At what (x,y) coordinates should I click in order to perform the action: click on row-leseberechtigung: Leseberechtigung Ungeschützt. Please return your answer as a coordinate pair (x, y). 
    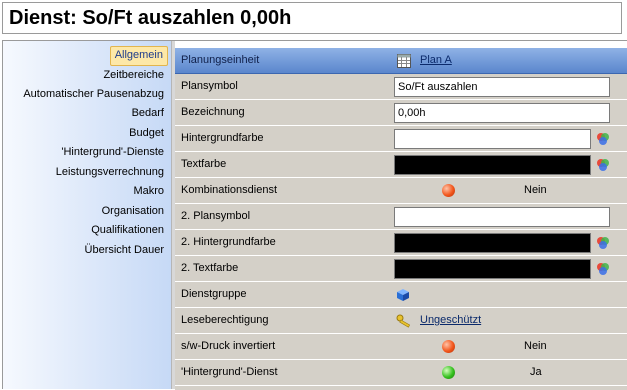
    Looking at the image, I should click on (401, 321).